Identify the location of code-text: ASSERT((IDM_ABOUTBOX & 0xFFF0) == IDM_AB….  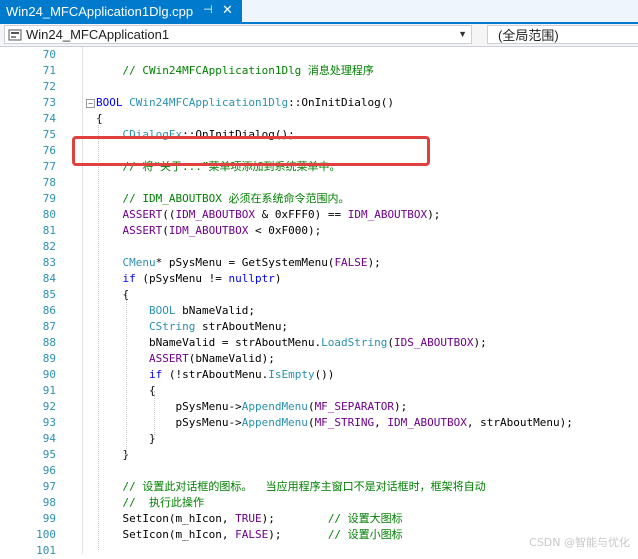
(268, 215).